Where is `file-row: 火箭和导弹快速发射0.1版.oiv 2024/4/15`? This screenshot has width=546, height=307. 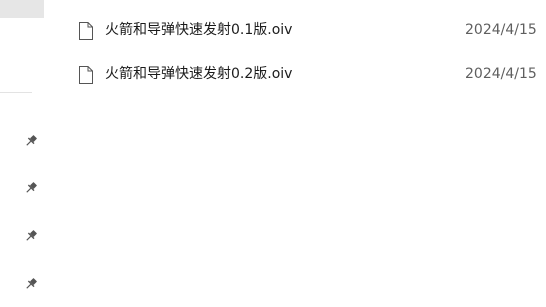
file-row: 火箭和导弹快速发射0.1版.oiv 2024/4/15 is located at coordinates (303, 30).